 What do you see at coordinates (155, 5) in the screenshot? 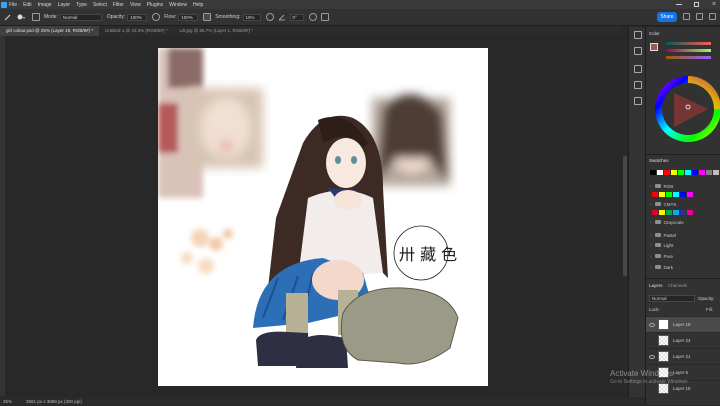
I see `menu-plugins: Plugins` at bounding box center [155, 5].